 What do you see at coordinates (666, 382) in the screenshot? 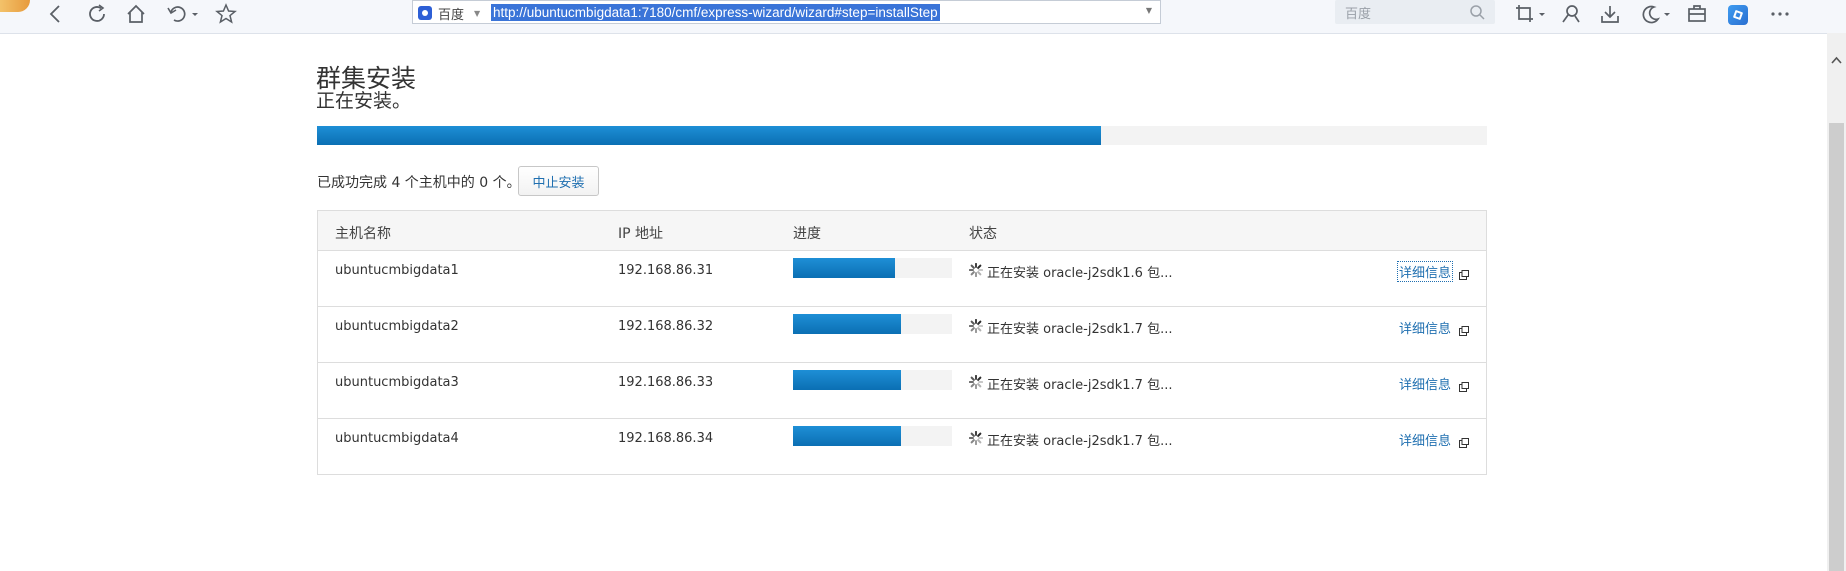
I see `ip-cell: 192.168.86.33` at bounding box center [666, 382].